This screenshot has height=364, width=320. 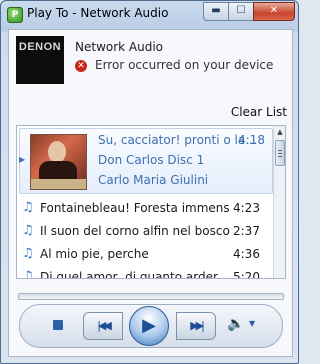 What do you see at coordinates (151, 296) in the screenshot?
I see `seek-bar` at bounding box center [151, 296].